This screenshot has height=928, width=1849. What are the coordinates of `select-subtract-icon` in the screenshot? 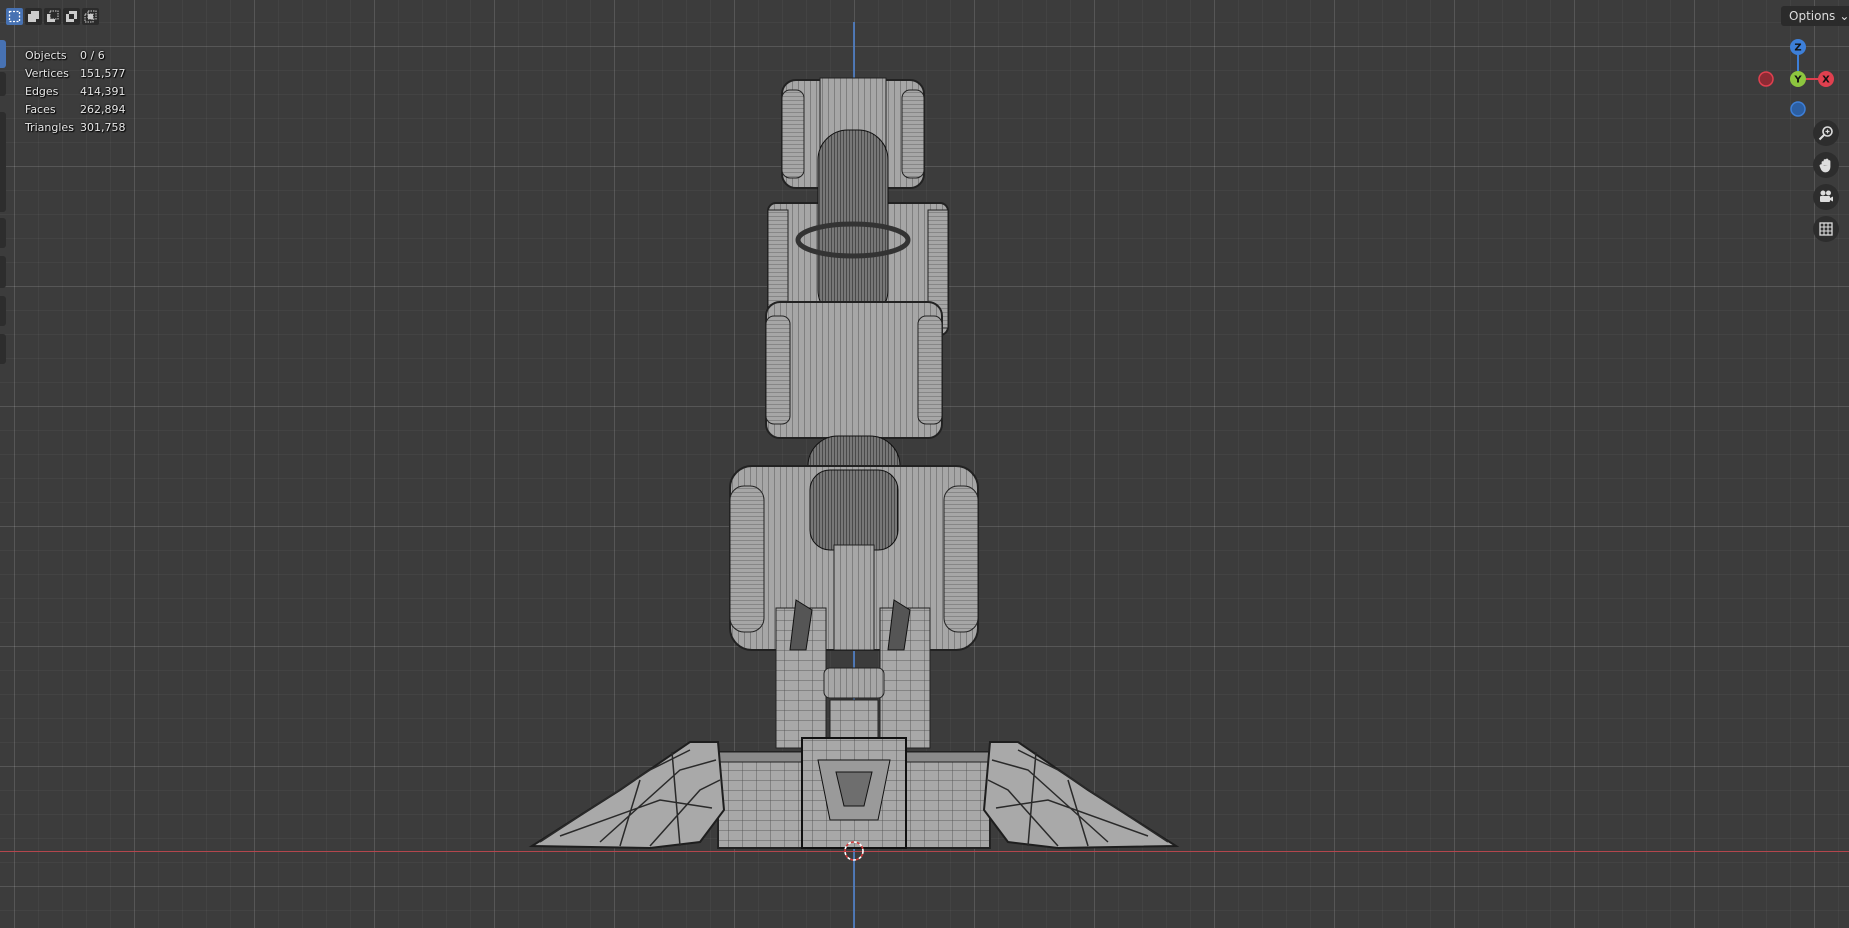 It's located at (52, 16).